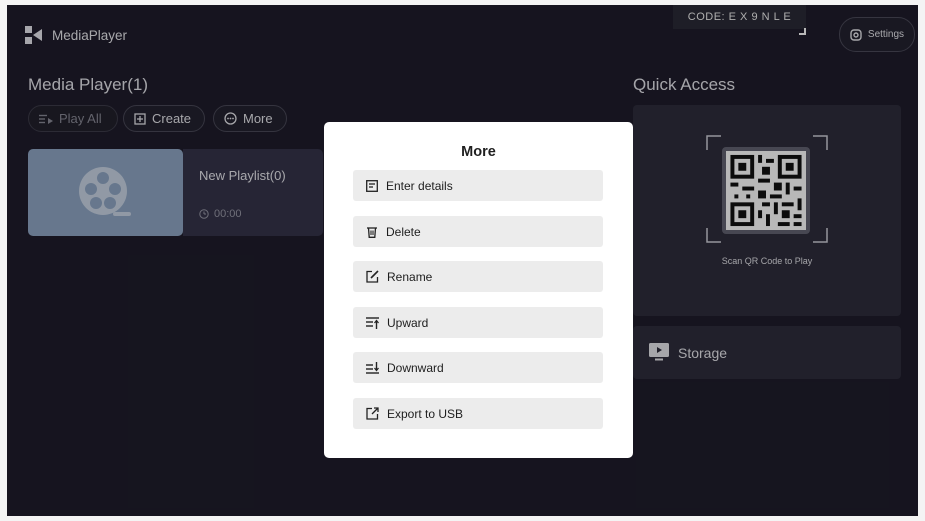 The height and width of the screenshot is (521, 925). Describe the element at coordinates (856, 34) in the screenshot. I see `gear-icon` at that location.